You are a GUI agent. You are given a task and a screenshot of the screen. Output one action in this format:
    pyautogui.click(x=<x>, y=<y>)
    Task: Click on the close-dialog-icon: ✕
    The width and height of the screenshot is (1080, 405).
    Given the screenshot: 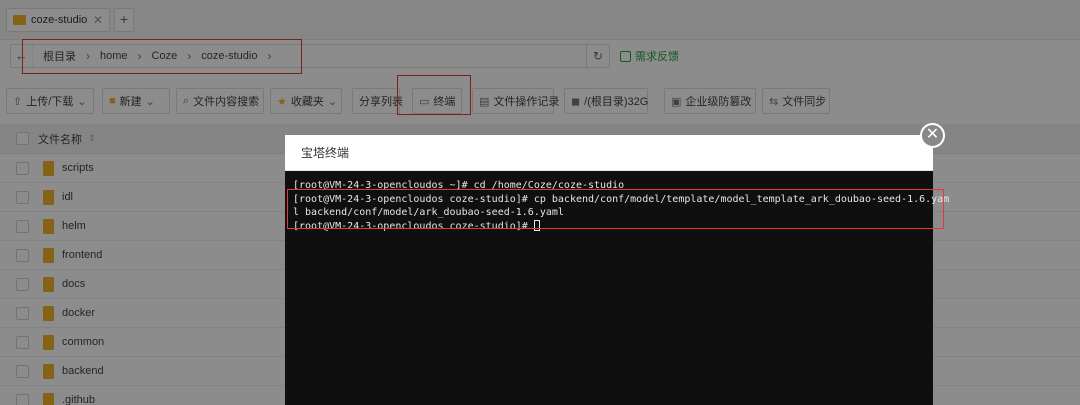 What is the action you would take?
    pyautogui.click(x=932, y=135)
    